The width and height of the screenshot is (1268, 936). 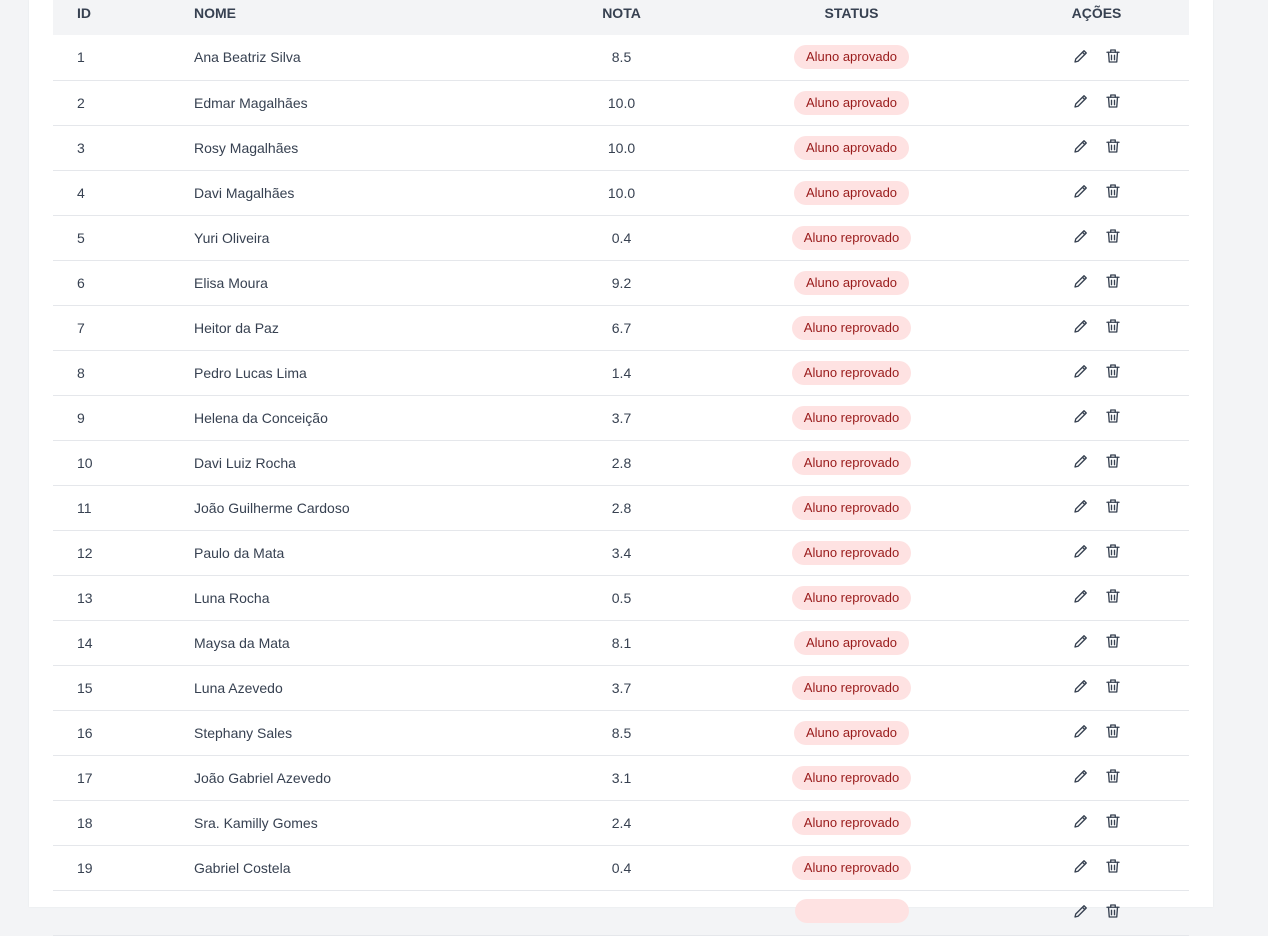 What do you see at coordinates (851, 911) in the screenshot?
I see `status-badge` at bounding box center [851, 911].